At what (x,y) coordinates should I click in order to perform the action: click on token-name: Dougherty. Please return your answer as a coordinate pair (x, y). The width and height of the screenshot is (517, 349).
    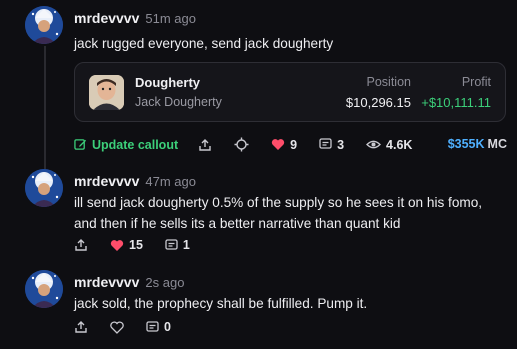
    Looking at the image, I should click on (167, 82).